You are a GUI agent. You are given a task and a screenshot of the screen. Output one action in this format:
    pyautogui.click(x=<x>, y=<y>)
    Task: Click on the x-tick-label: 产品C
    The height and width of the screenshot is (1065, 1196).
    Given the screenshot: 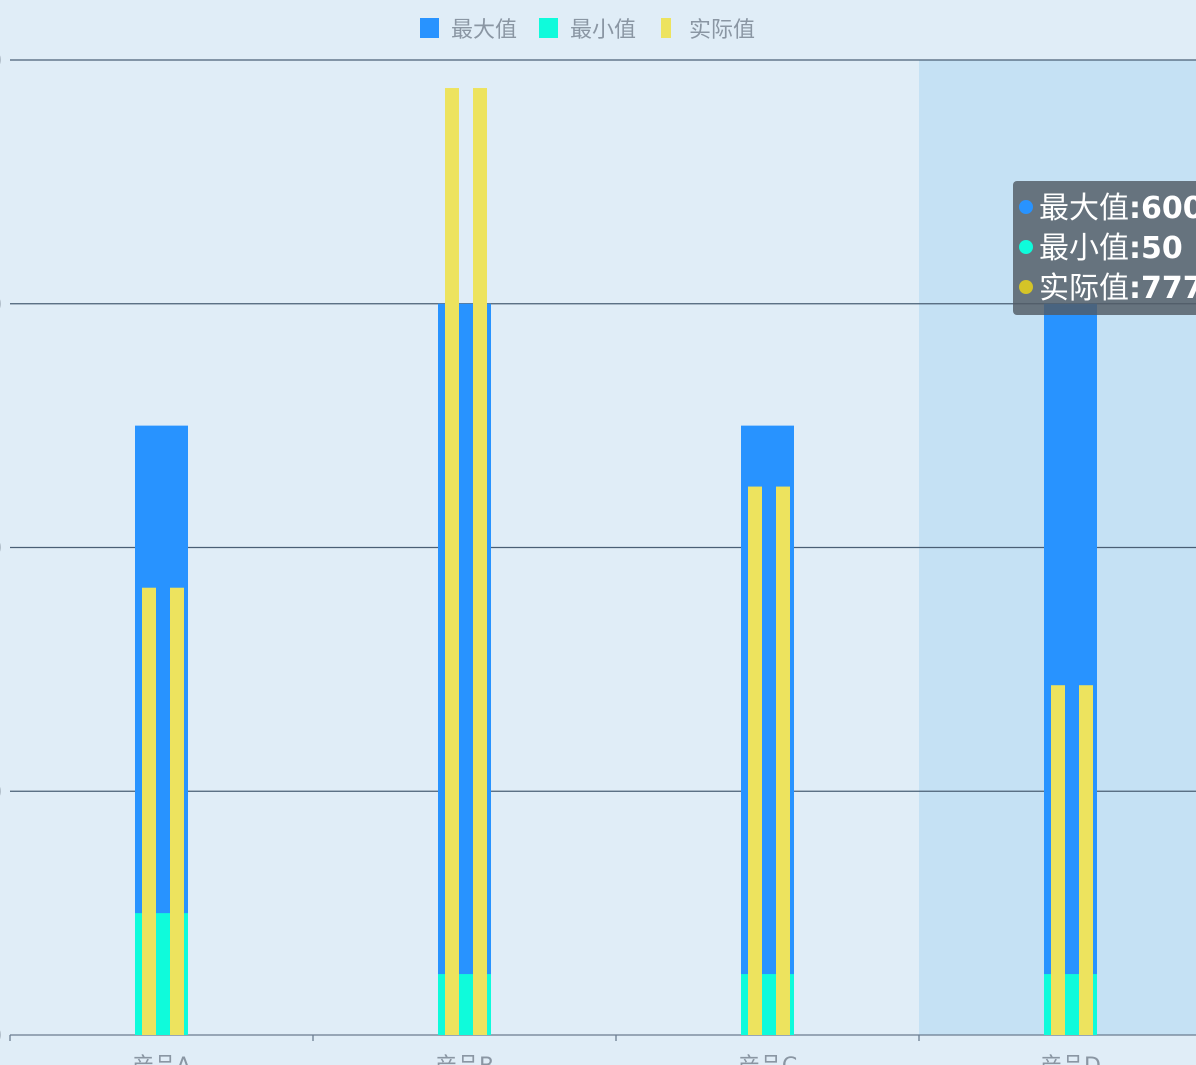 What is the action you would take?
    pyautogui.click(x=767, y=1059)
    